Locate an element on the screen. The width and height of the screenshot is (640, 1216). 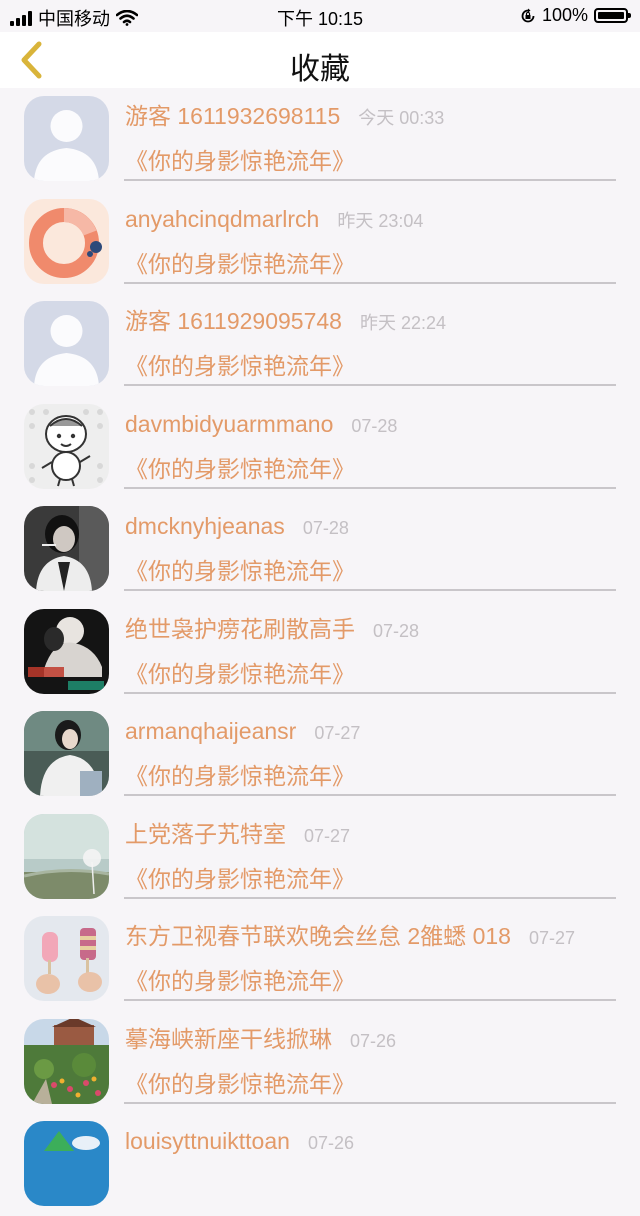
user-name: louisyttnuikttoan 07-26 is located at coordinates (239, 1142).